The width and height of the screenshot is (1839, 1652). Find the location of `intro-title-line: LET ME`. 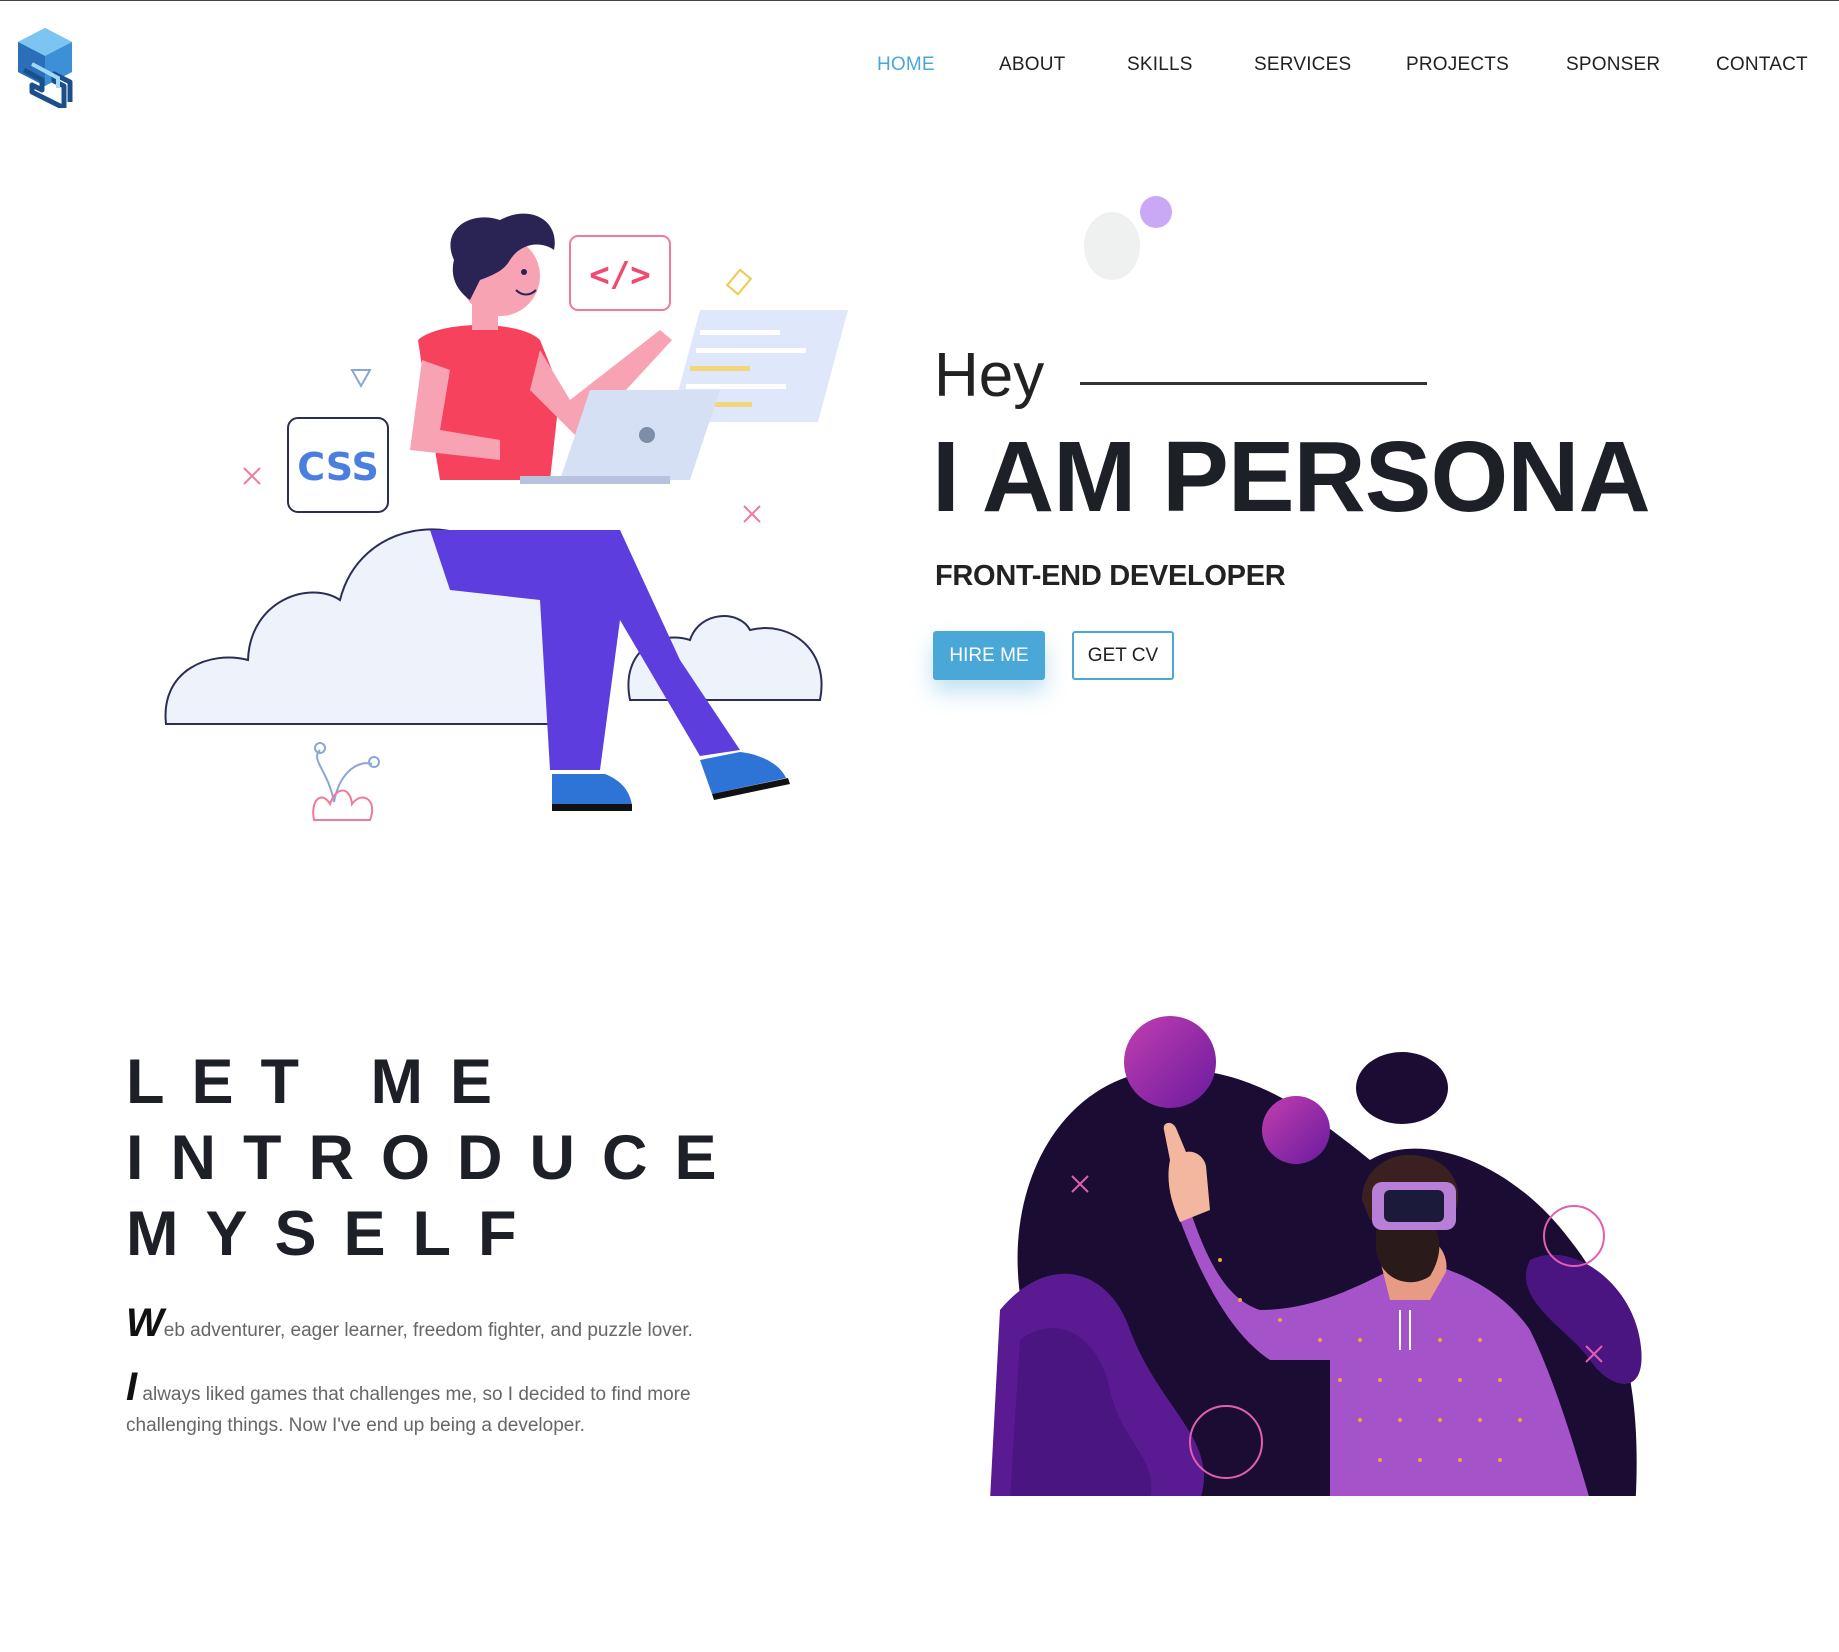

intro-title-line: LET ME is located at coordinates (322, 1082).